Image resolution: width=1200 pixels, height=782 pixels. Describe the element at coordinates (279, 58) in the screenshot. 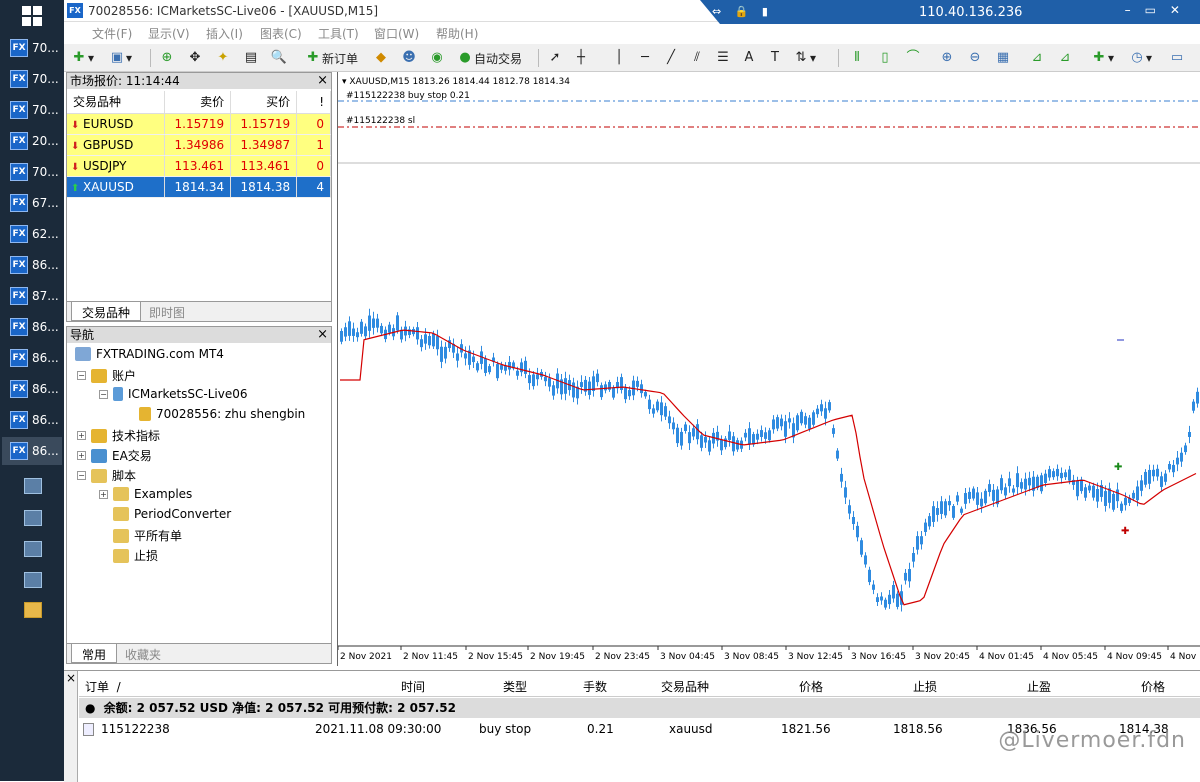

I see `tester-button: 🔍` at that location.